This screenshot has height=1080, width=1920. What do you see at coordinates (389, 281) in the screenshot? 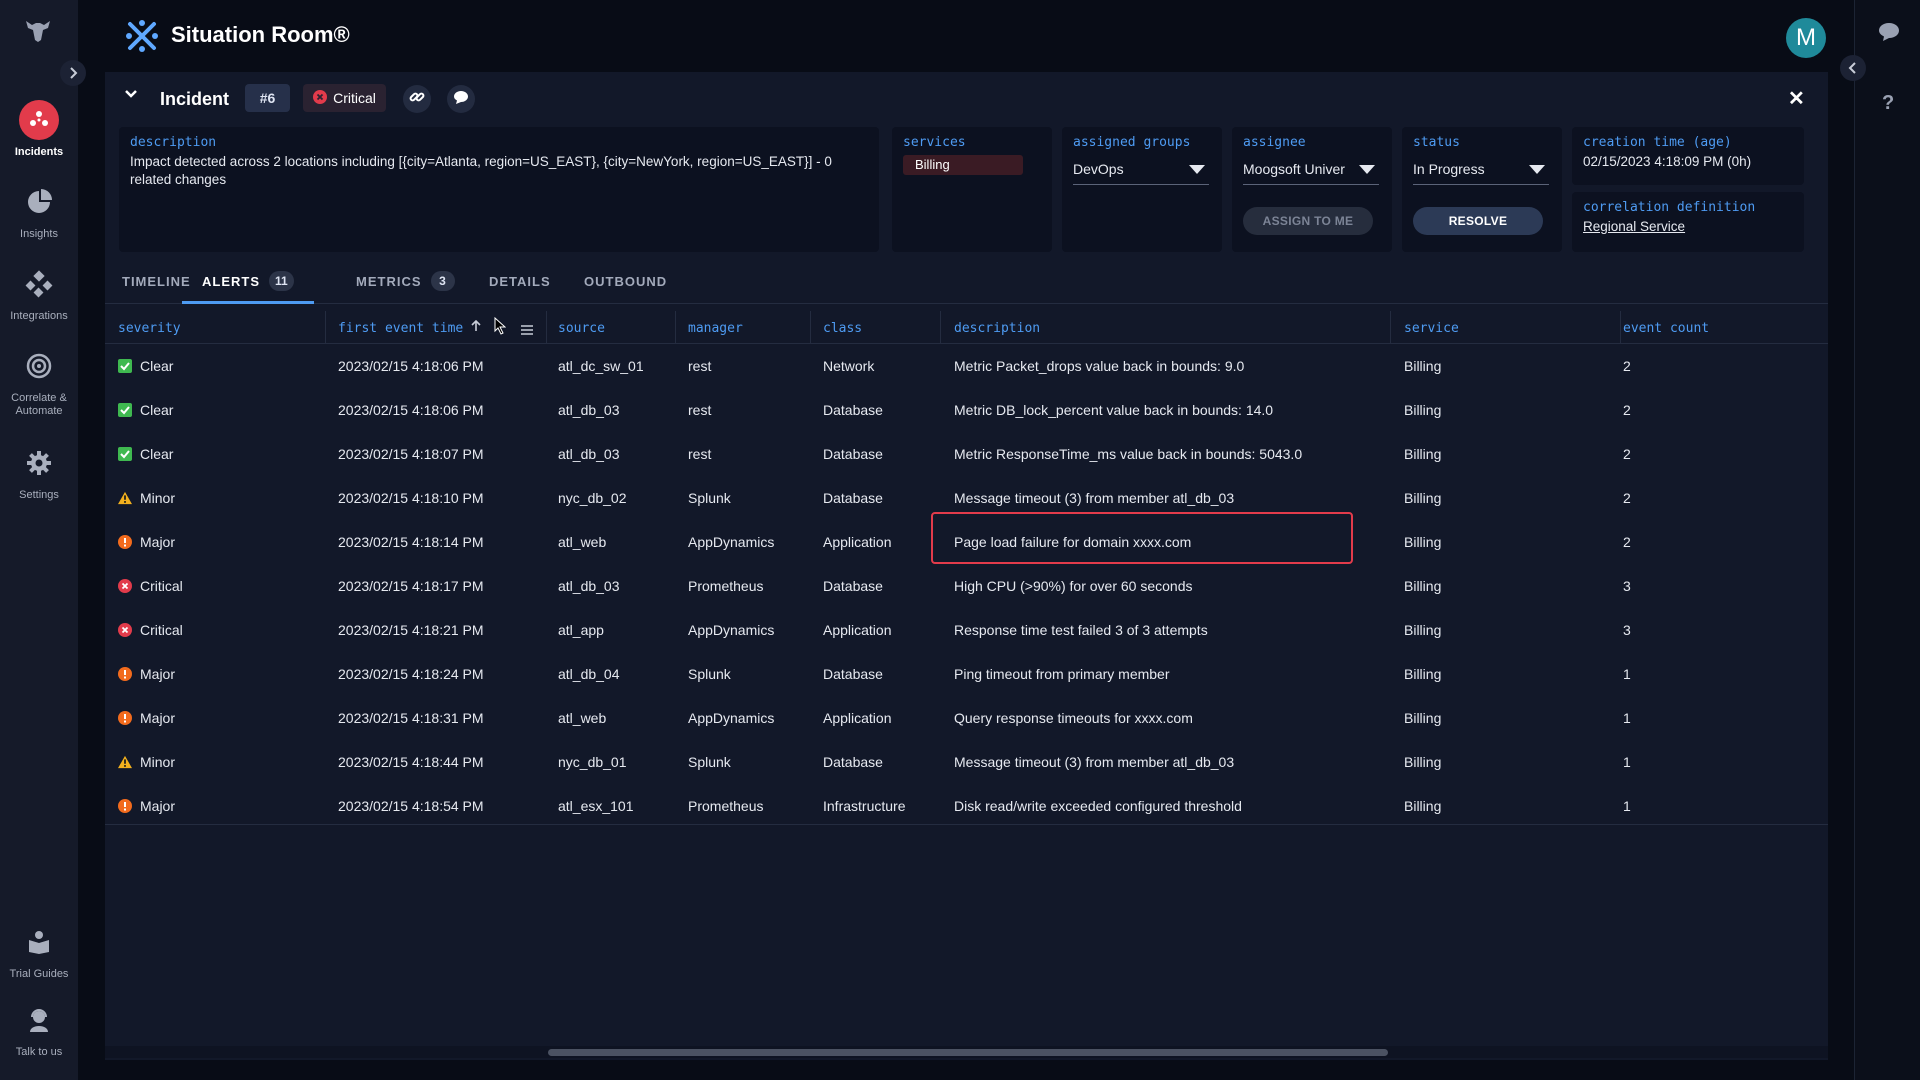
I see `tab-label: METRICS` at bounding box center [389, 281].